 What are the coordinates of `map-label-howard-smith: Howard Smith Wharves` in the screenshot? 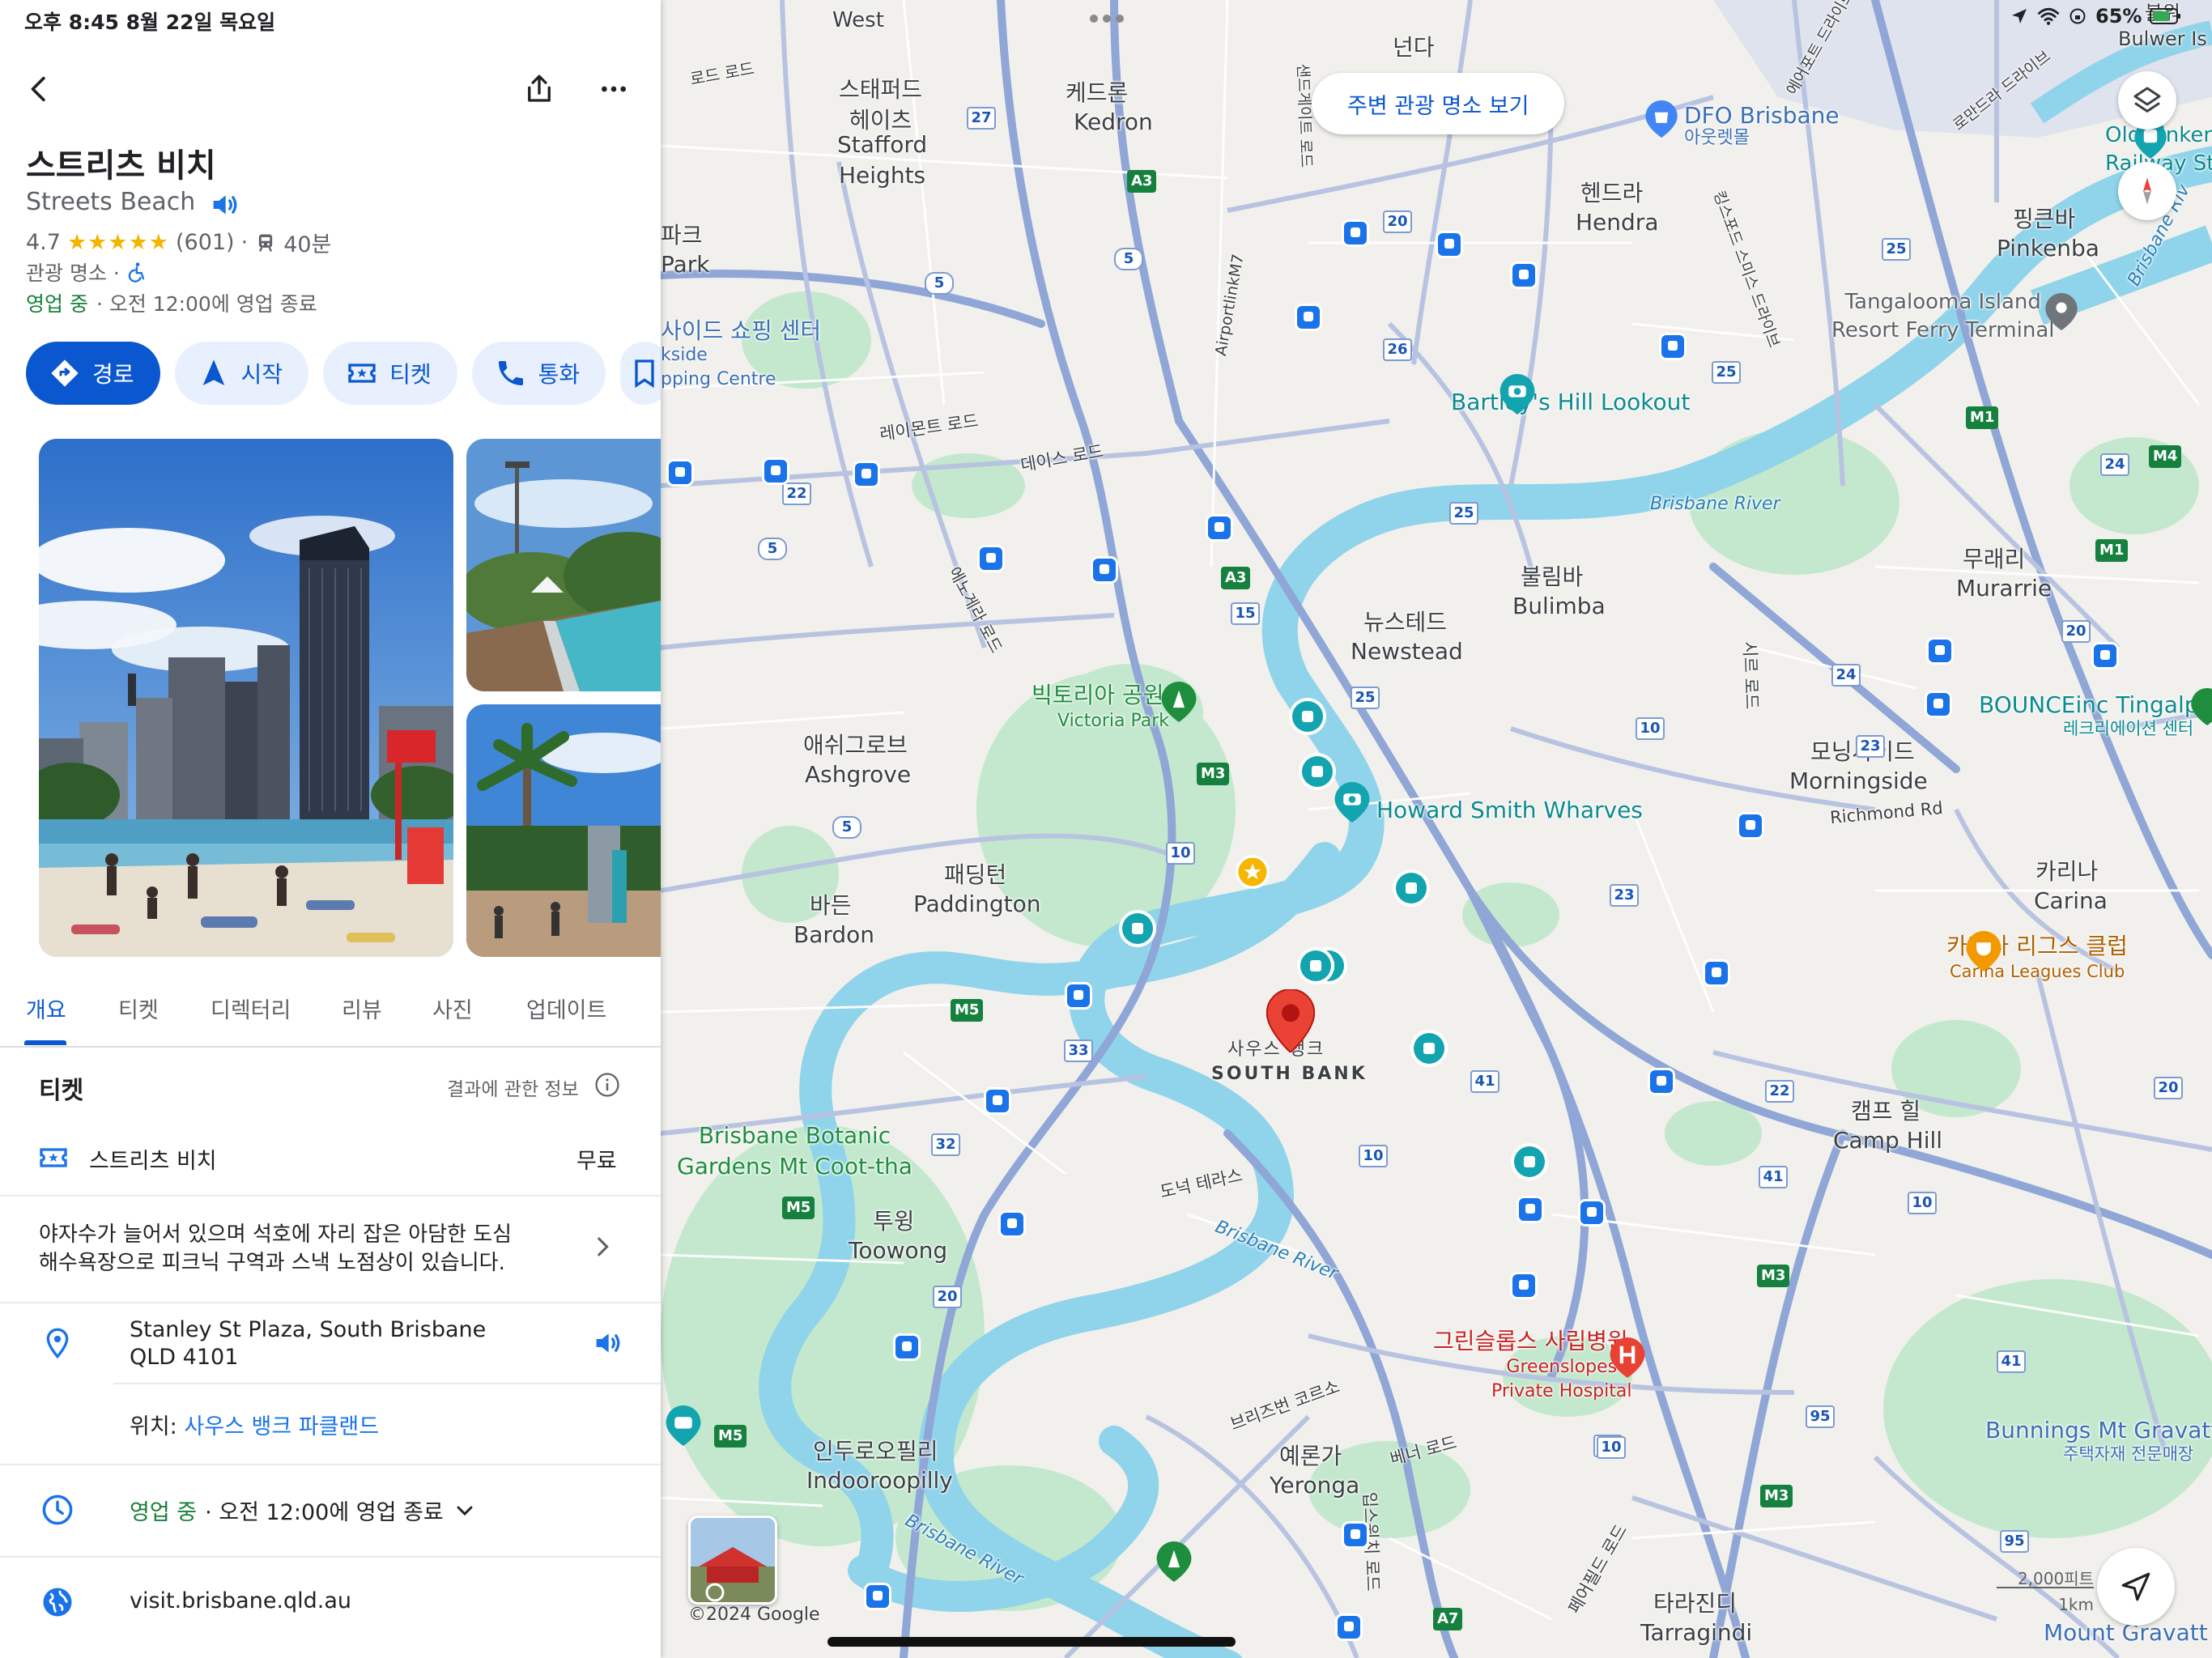 It's located at (1510, 810).